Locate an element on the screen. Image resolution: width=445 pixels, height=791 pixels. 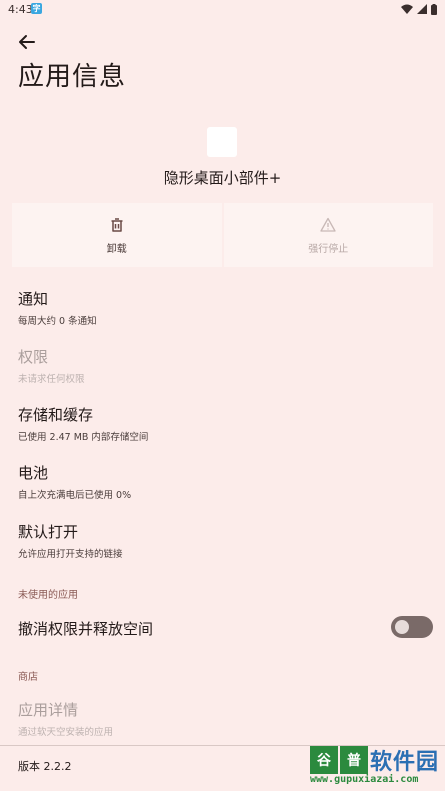
force-stop-button: 强行停止 is located at coordinates (328, 235).